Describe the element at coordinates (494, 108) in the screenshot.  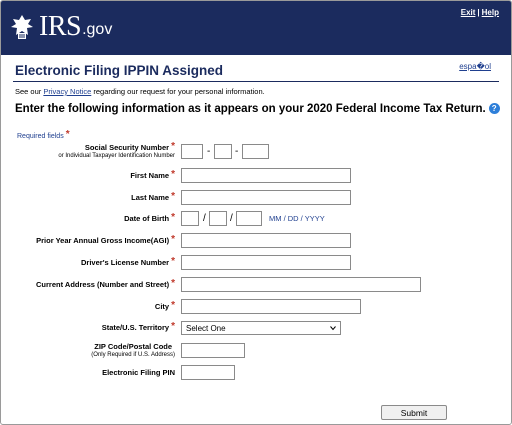
I see `help-question-icon: ?` at that location.